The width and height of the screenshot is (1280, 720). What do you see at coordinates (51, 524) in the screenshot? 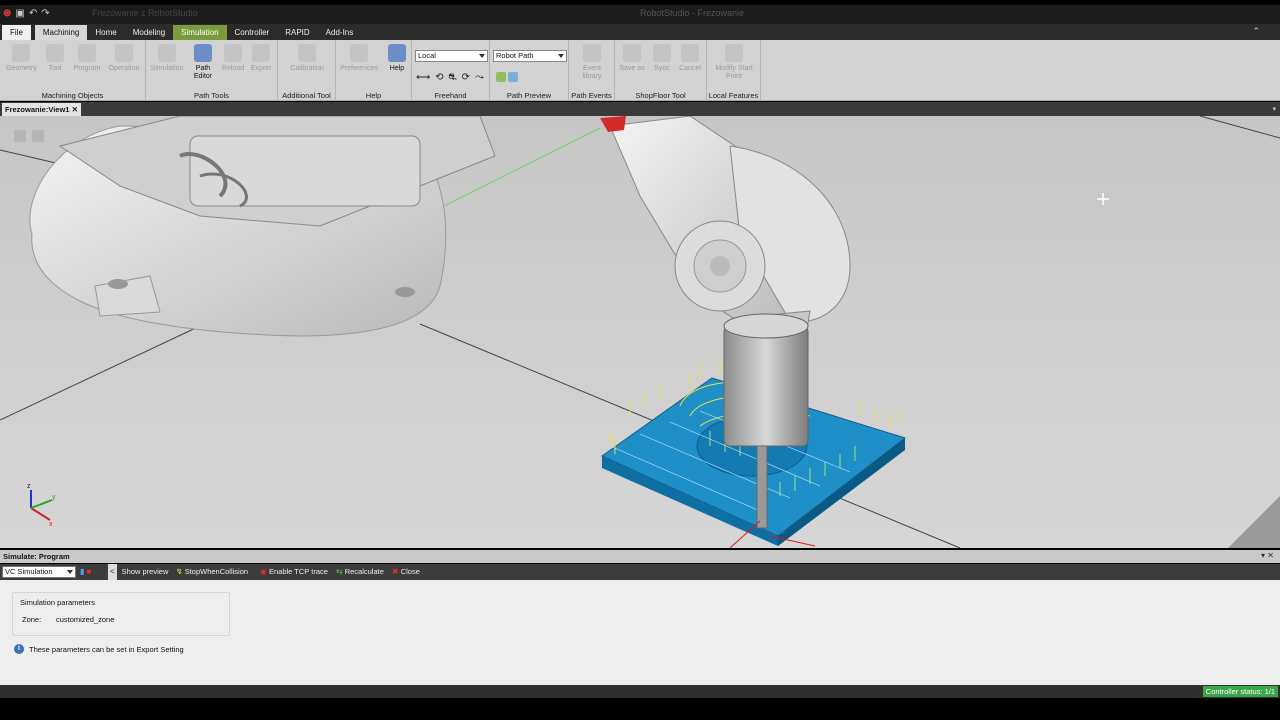
I see `svg-text: x` at bounding box center [51, 524].